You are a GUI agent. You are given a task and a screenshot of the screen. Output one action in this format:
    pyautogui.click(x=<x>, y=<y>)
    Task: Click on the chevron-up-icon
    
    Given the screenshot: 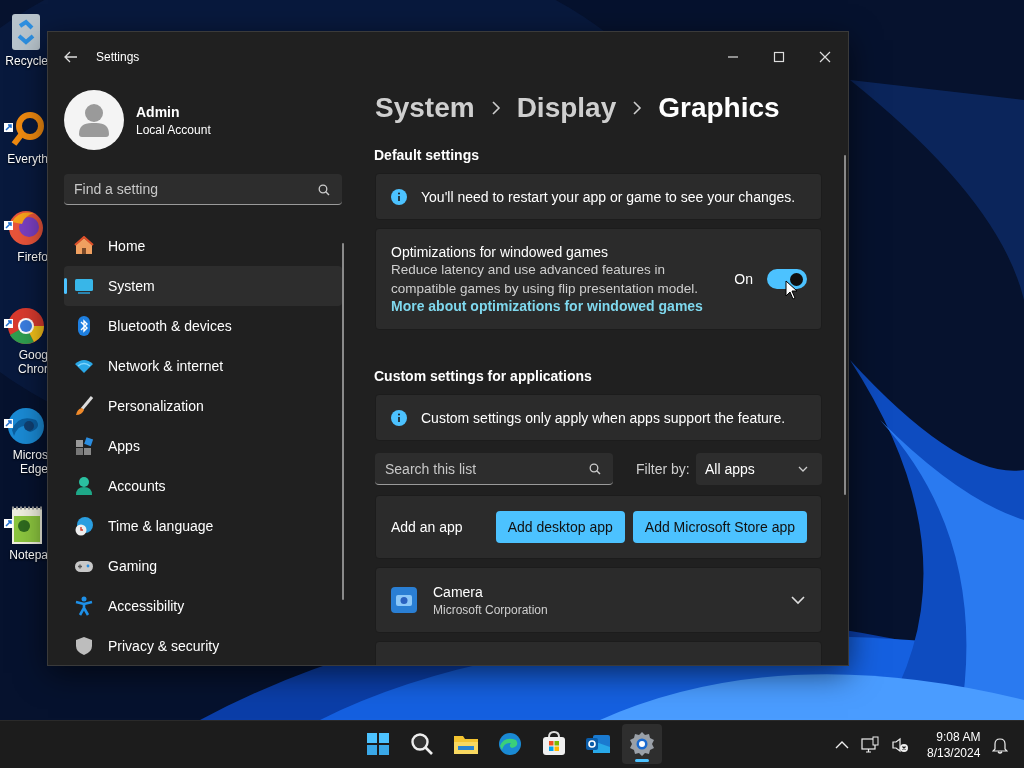 What is the action you would take?
    pyautogui.click(x=842, y=744)
    